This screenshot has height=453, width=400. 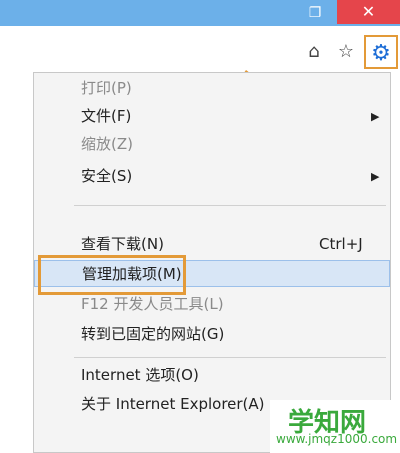 What do you see at coordinates (107, 144) in the screenshot?
I see `menu-item-label: 缩放(Z)` at bounding box center [107, 144].